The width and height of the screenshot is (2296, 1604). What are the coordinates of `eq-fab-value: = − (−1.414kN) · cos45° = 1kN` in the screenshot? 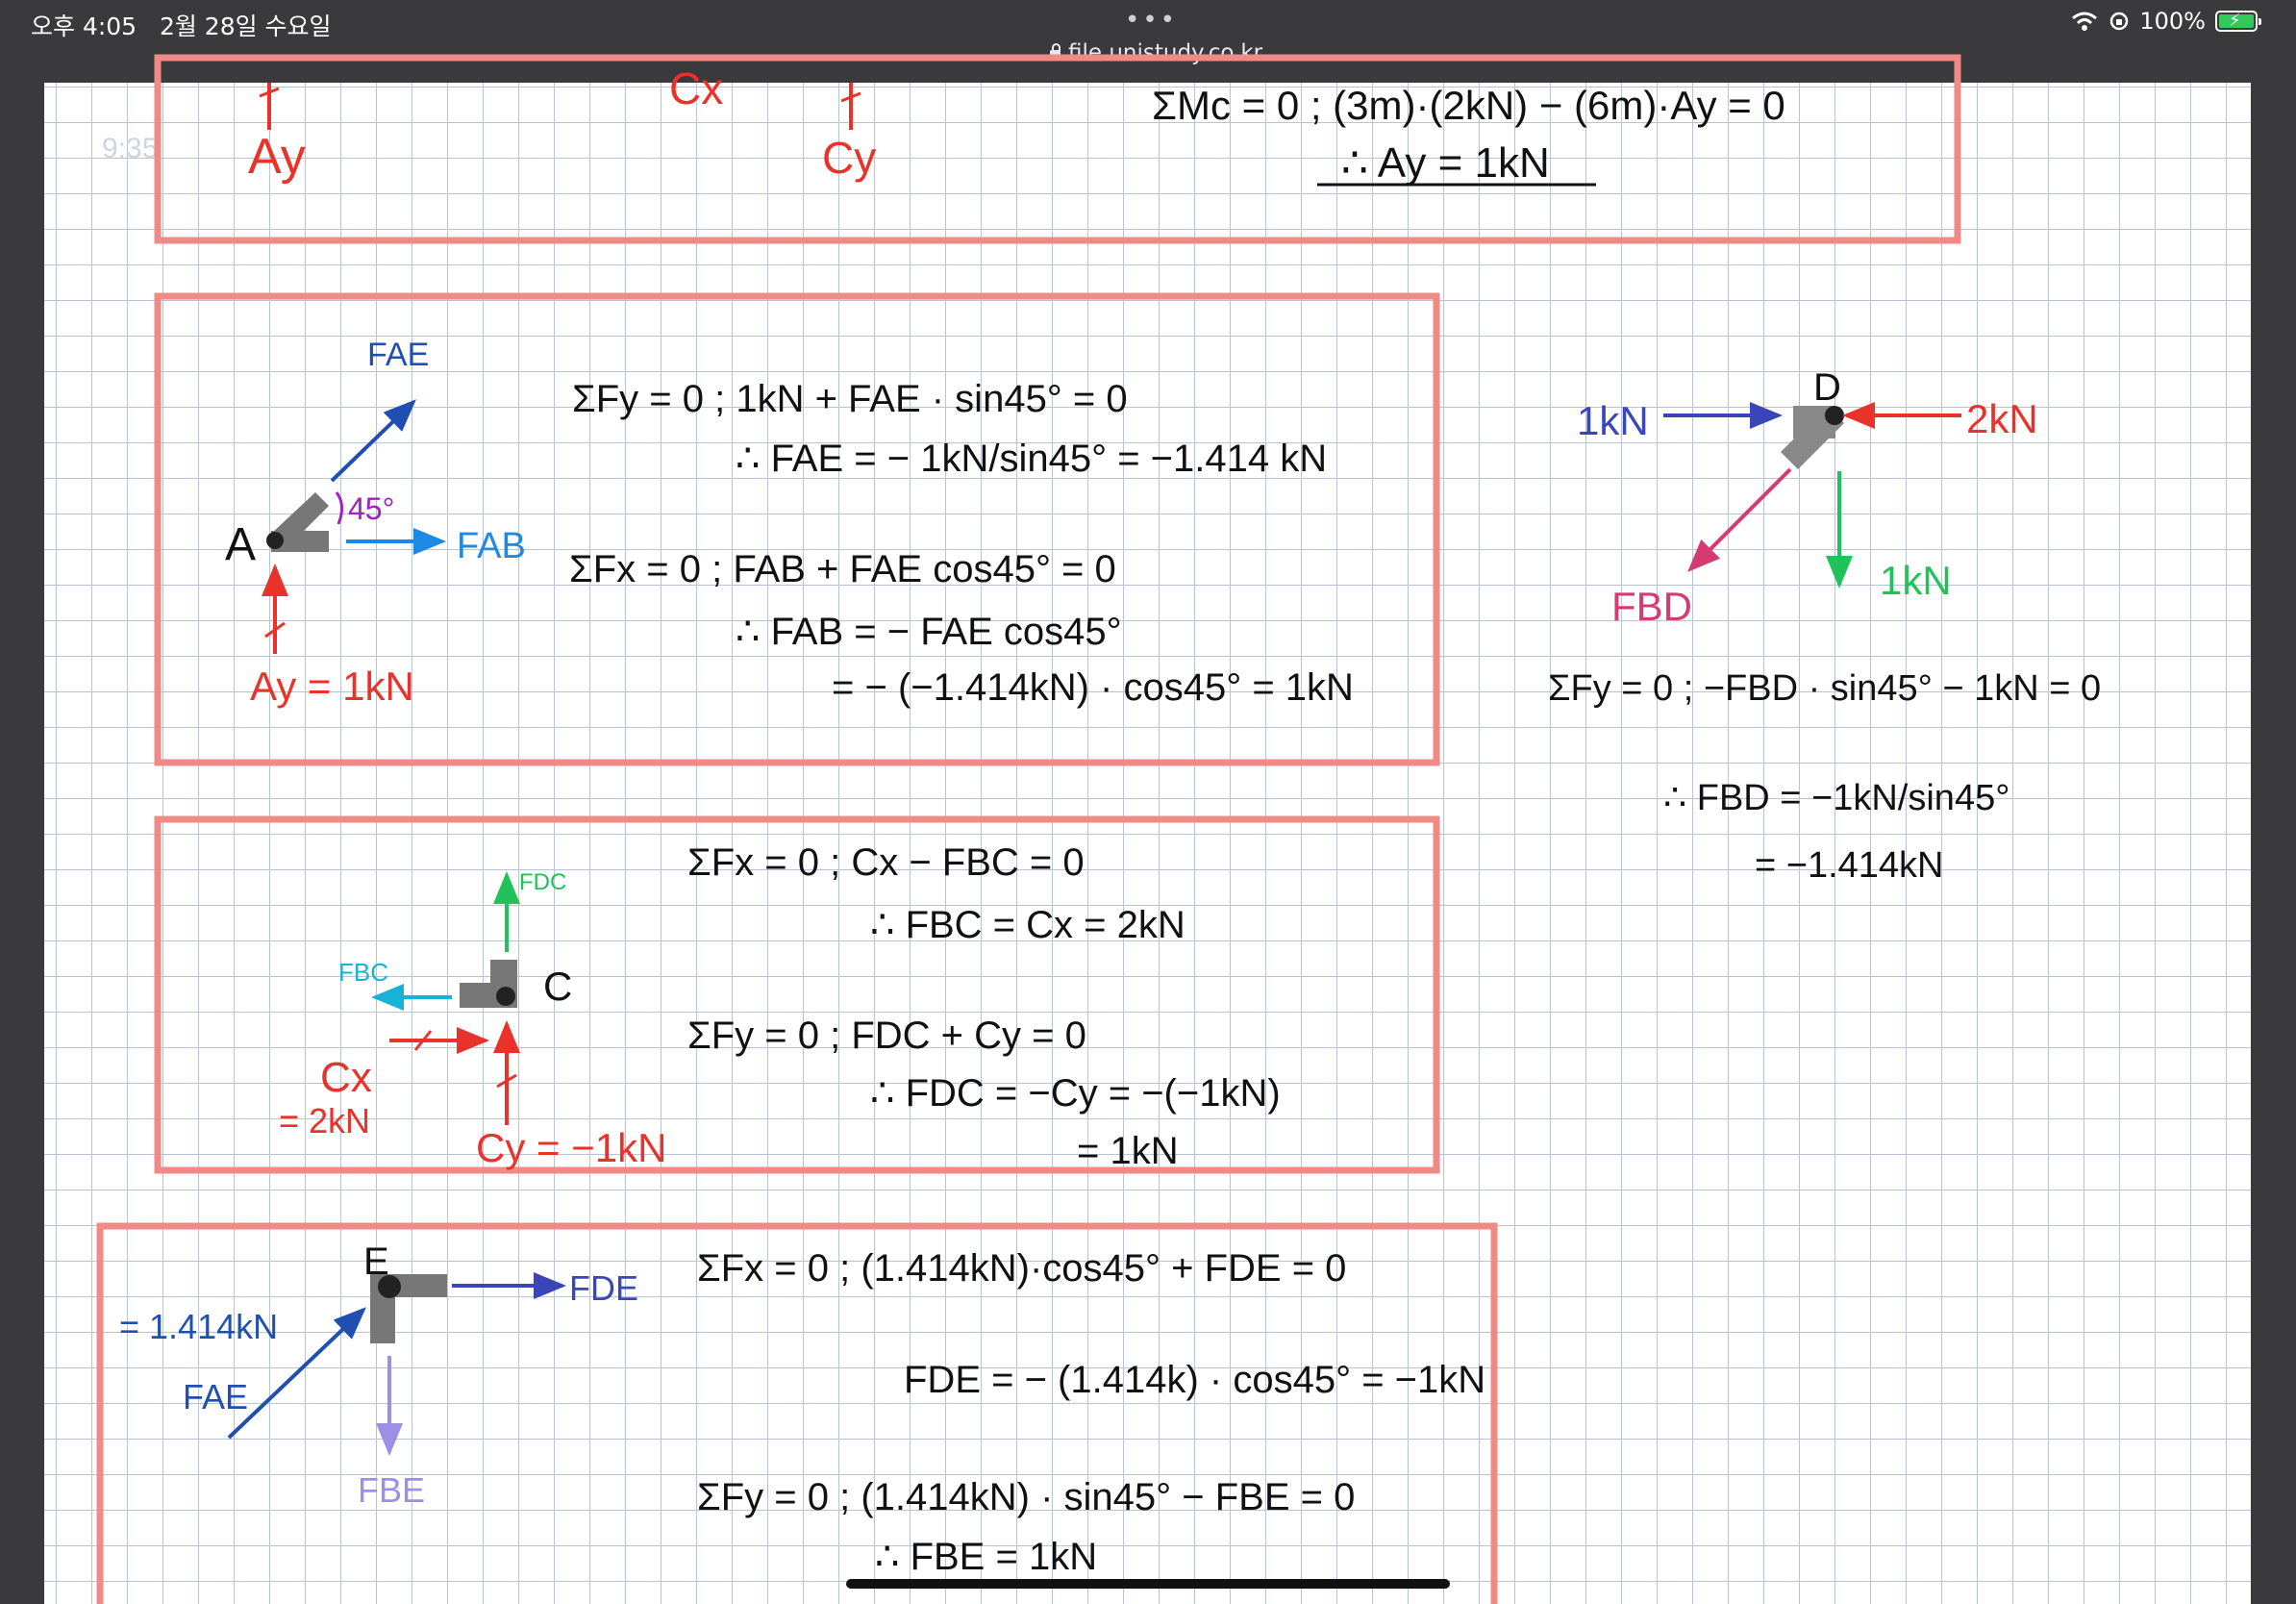 It's located at (1093, 687).